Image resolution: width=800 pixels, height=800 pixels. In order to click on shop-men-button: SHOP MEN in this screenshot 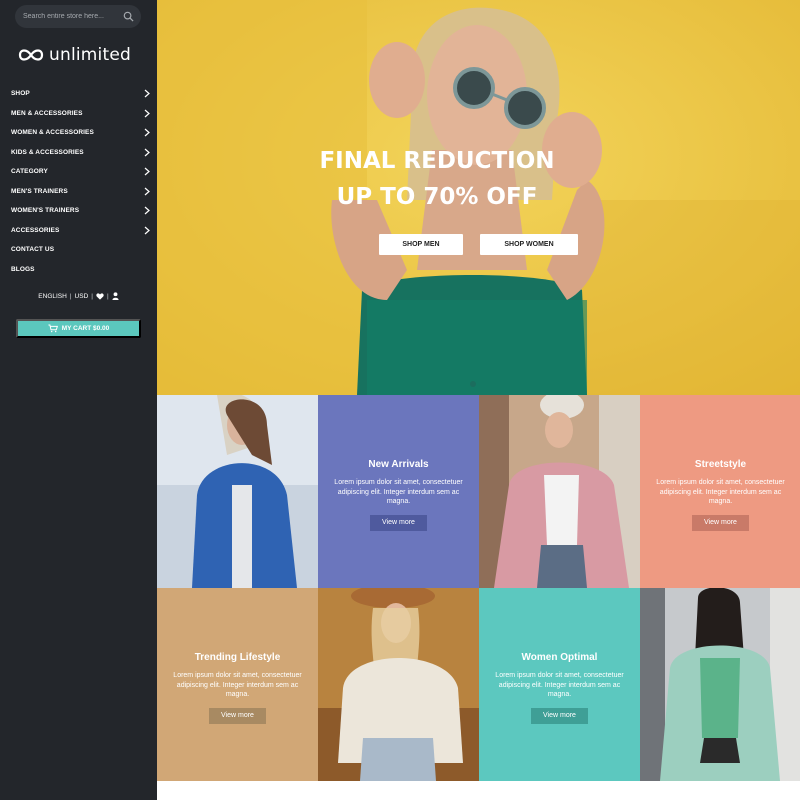, I will do `click(421, 244)`.